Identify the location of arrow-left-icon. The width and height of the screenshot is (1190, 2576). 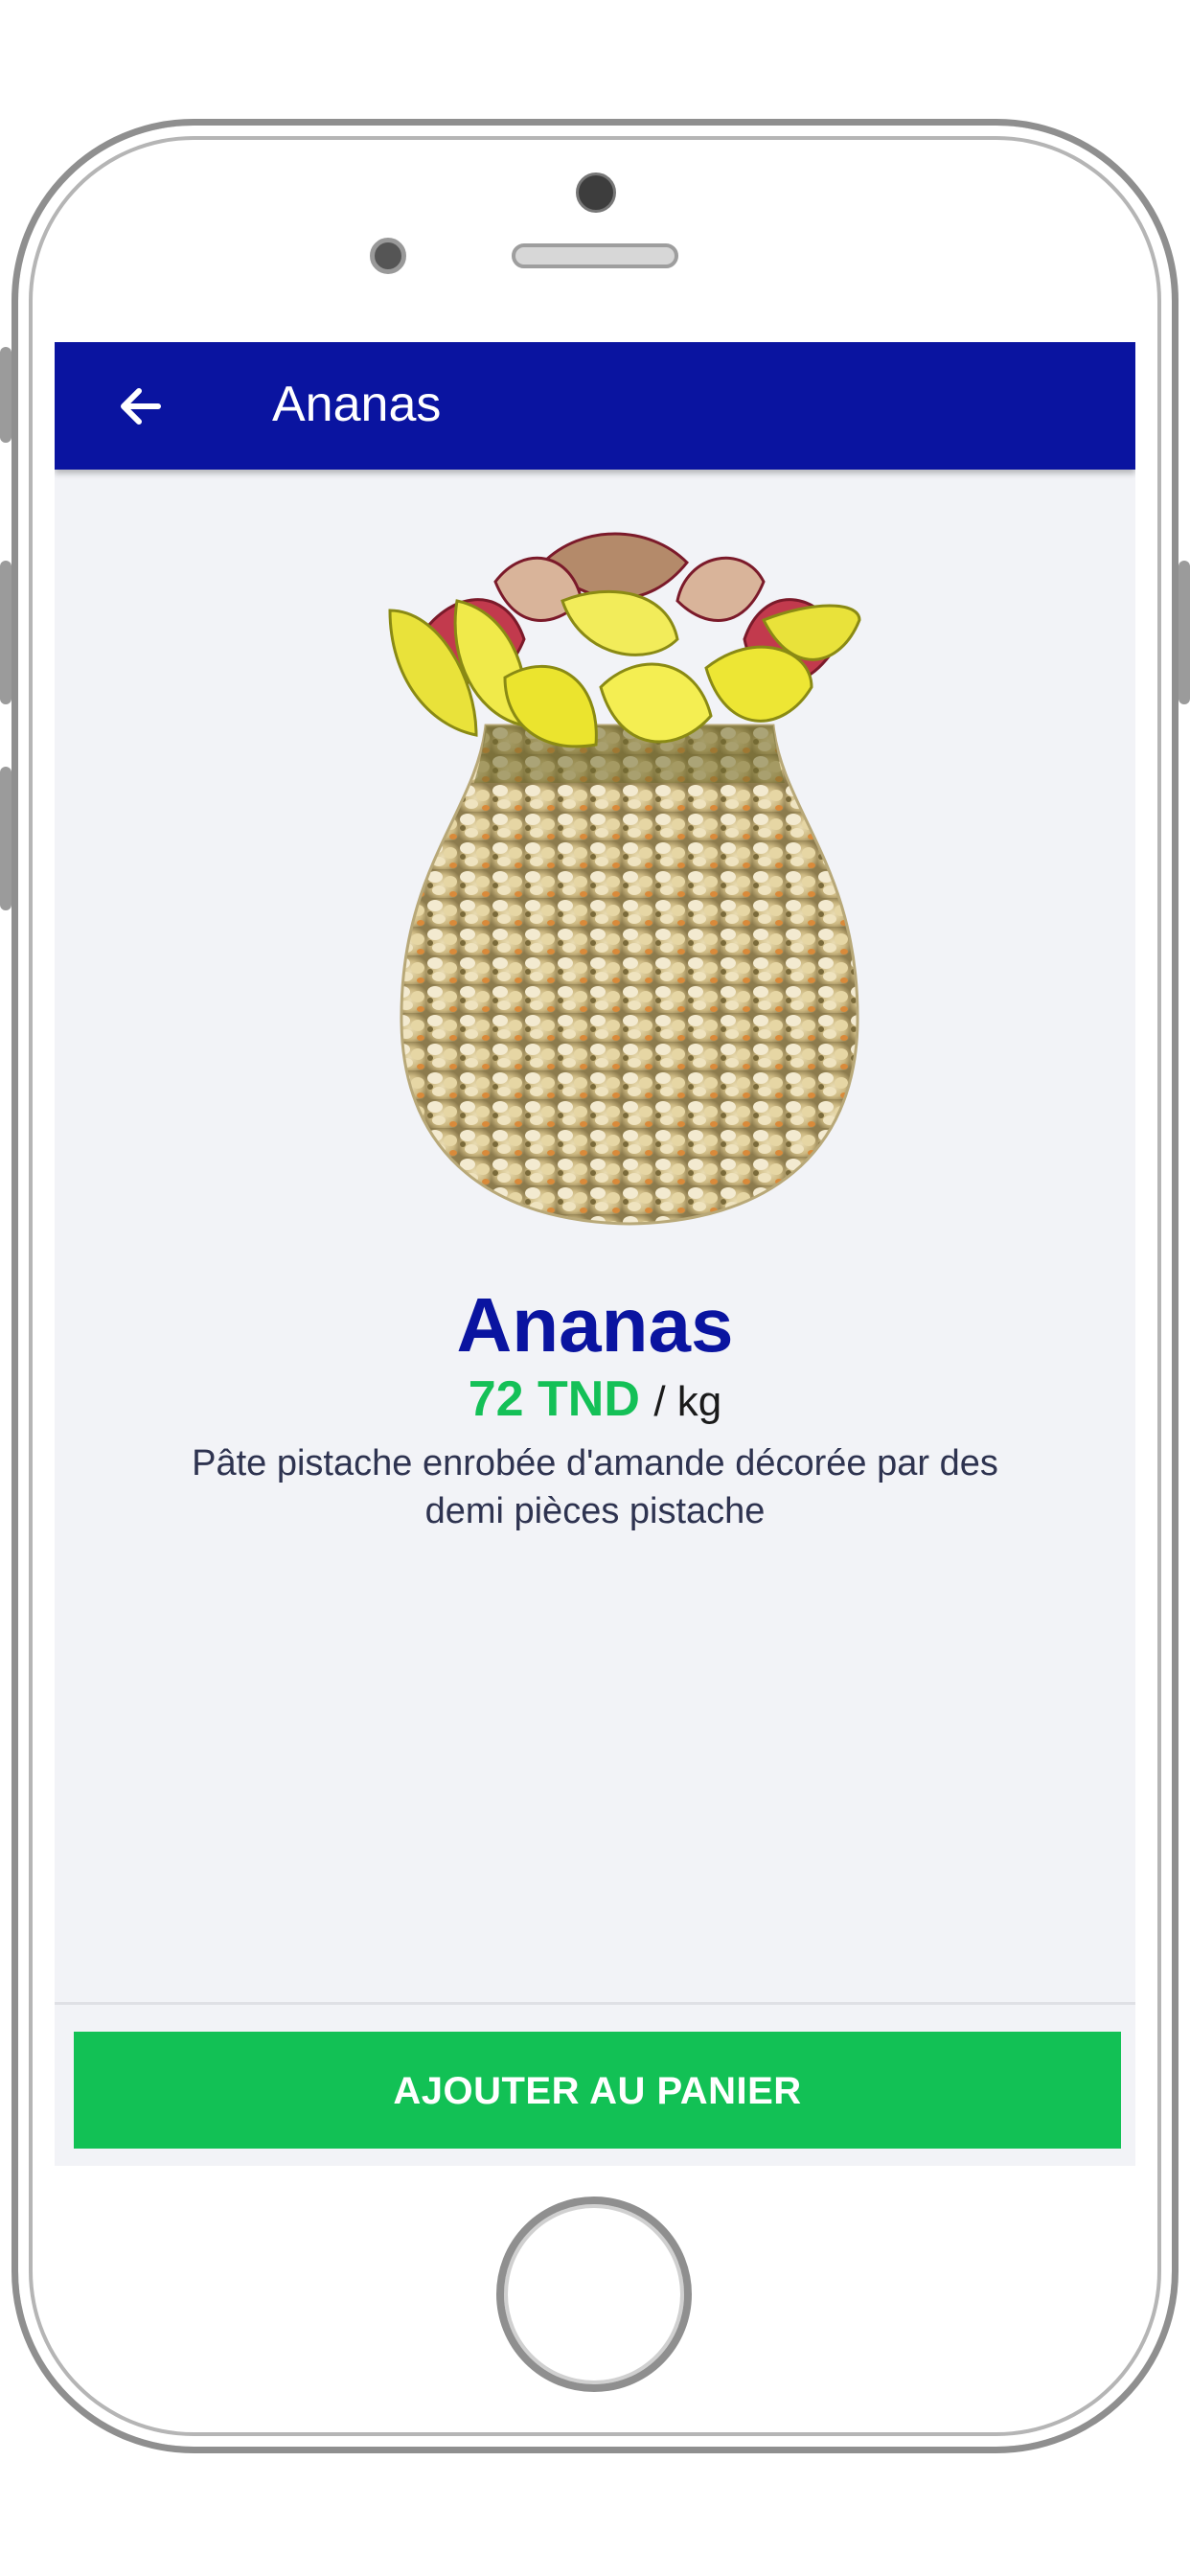
(141, 406).